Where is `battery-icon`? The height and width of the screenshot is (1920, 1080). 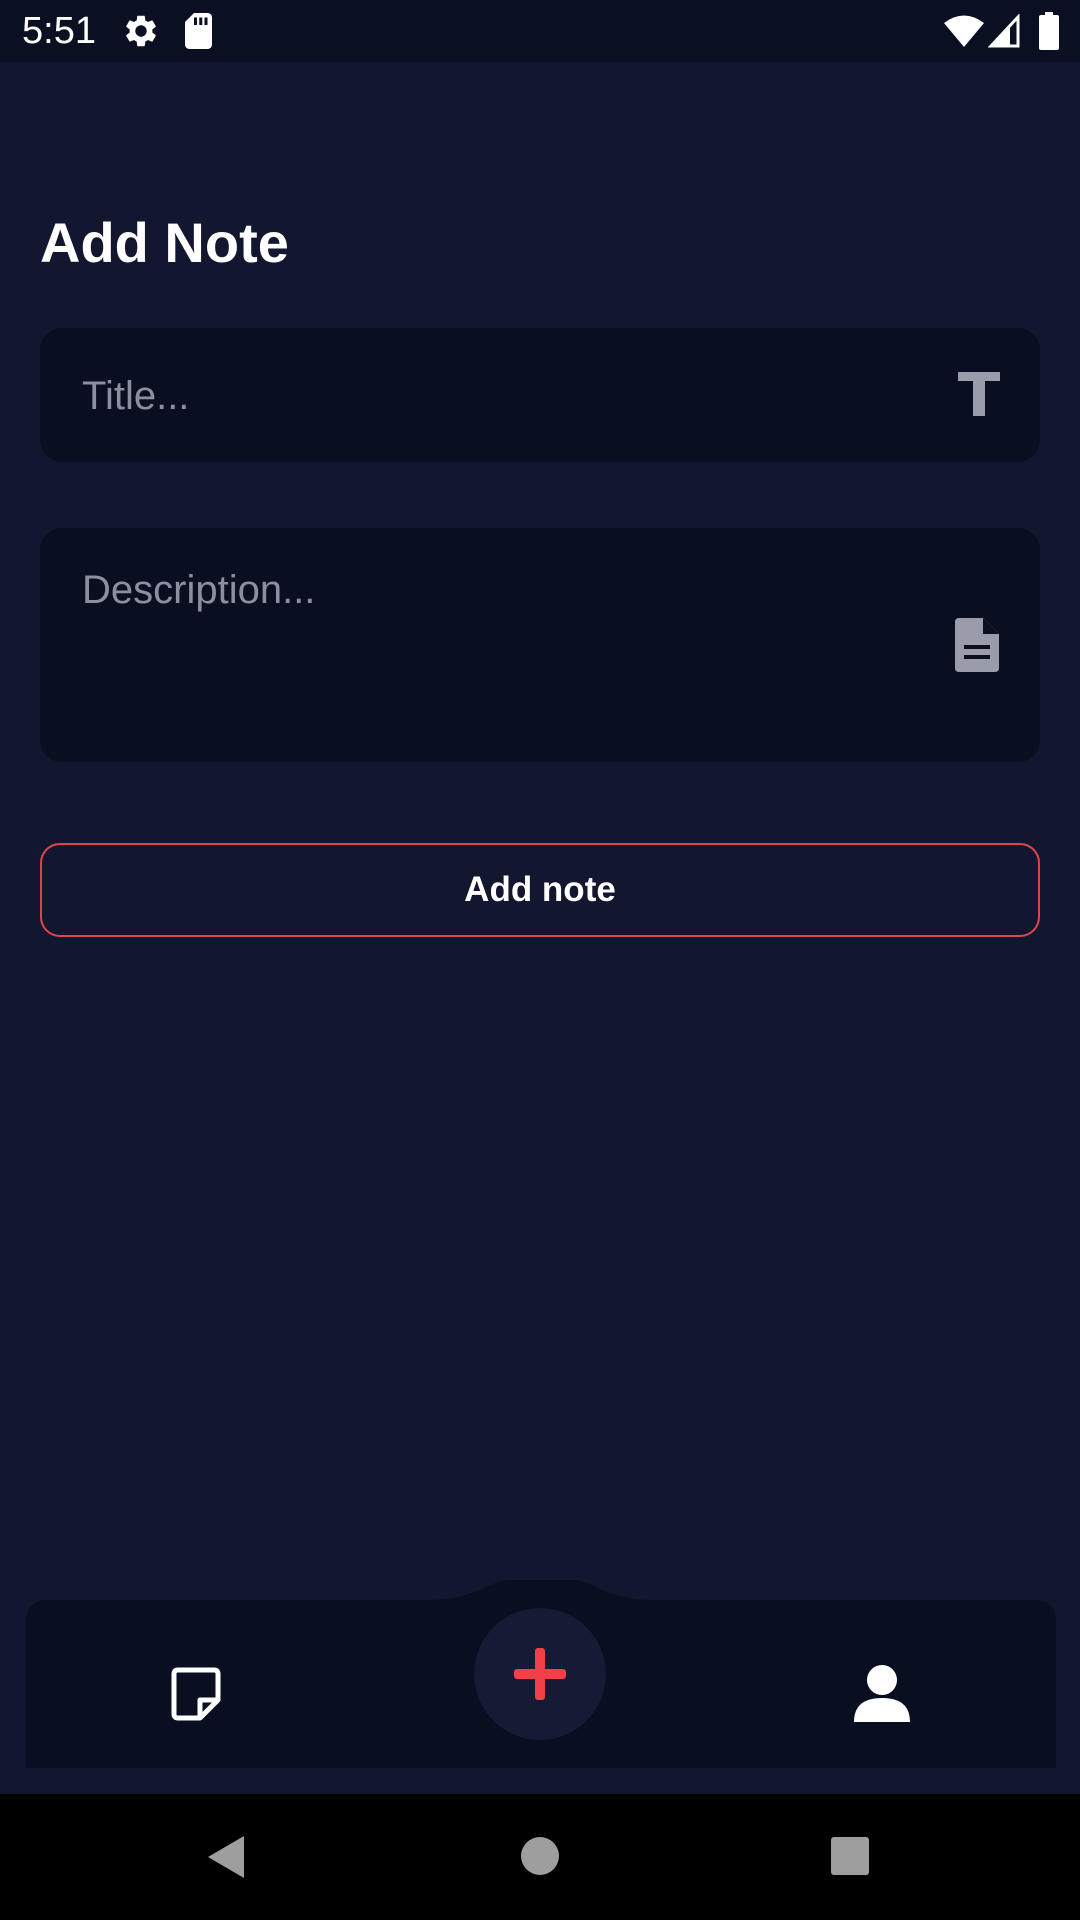
battery-icon is located at coordinates (1049, 31).